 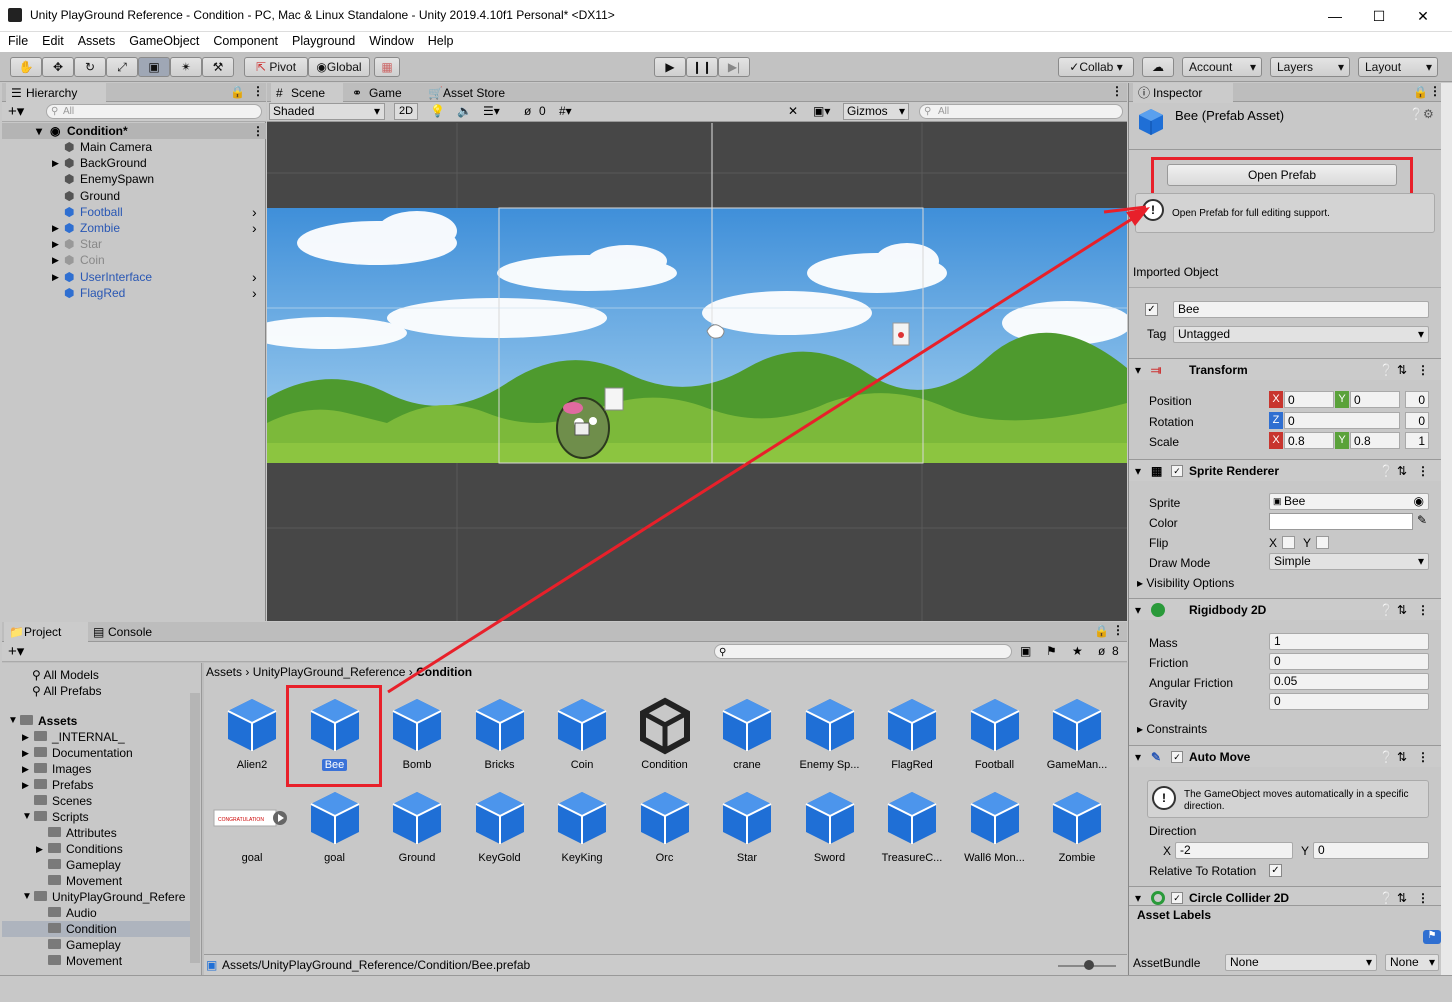 What do you see at coordinates (96, 801) in the screenshot?
I see `folder-tree-item: Scenes` at bounding box center [96, 801].